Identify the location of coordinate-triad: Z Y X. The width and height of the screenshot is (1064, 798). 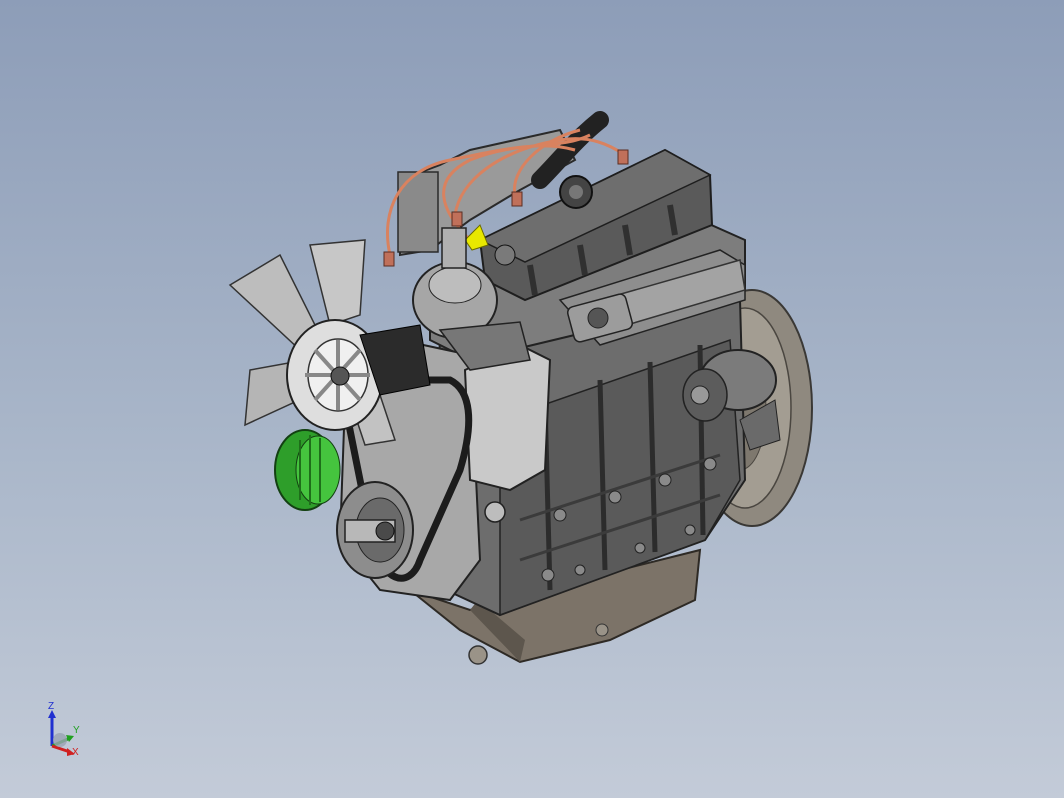
(65, 732).